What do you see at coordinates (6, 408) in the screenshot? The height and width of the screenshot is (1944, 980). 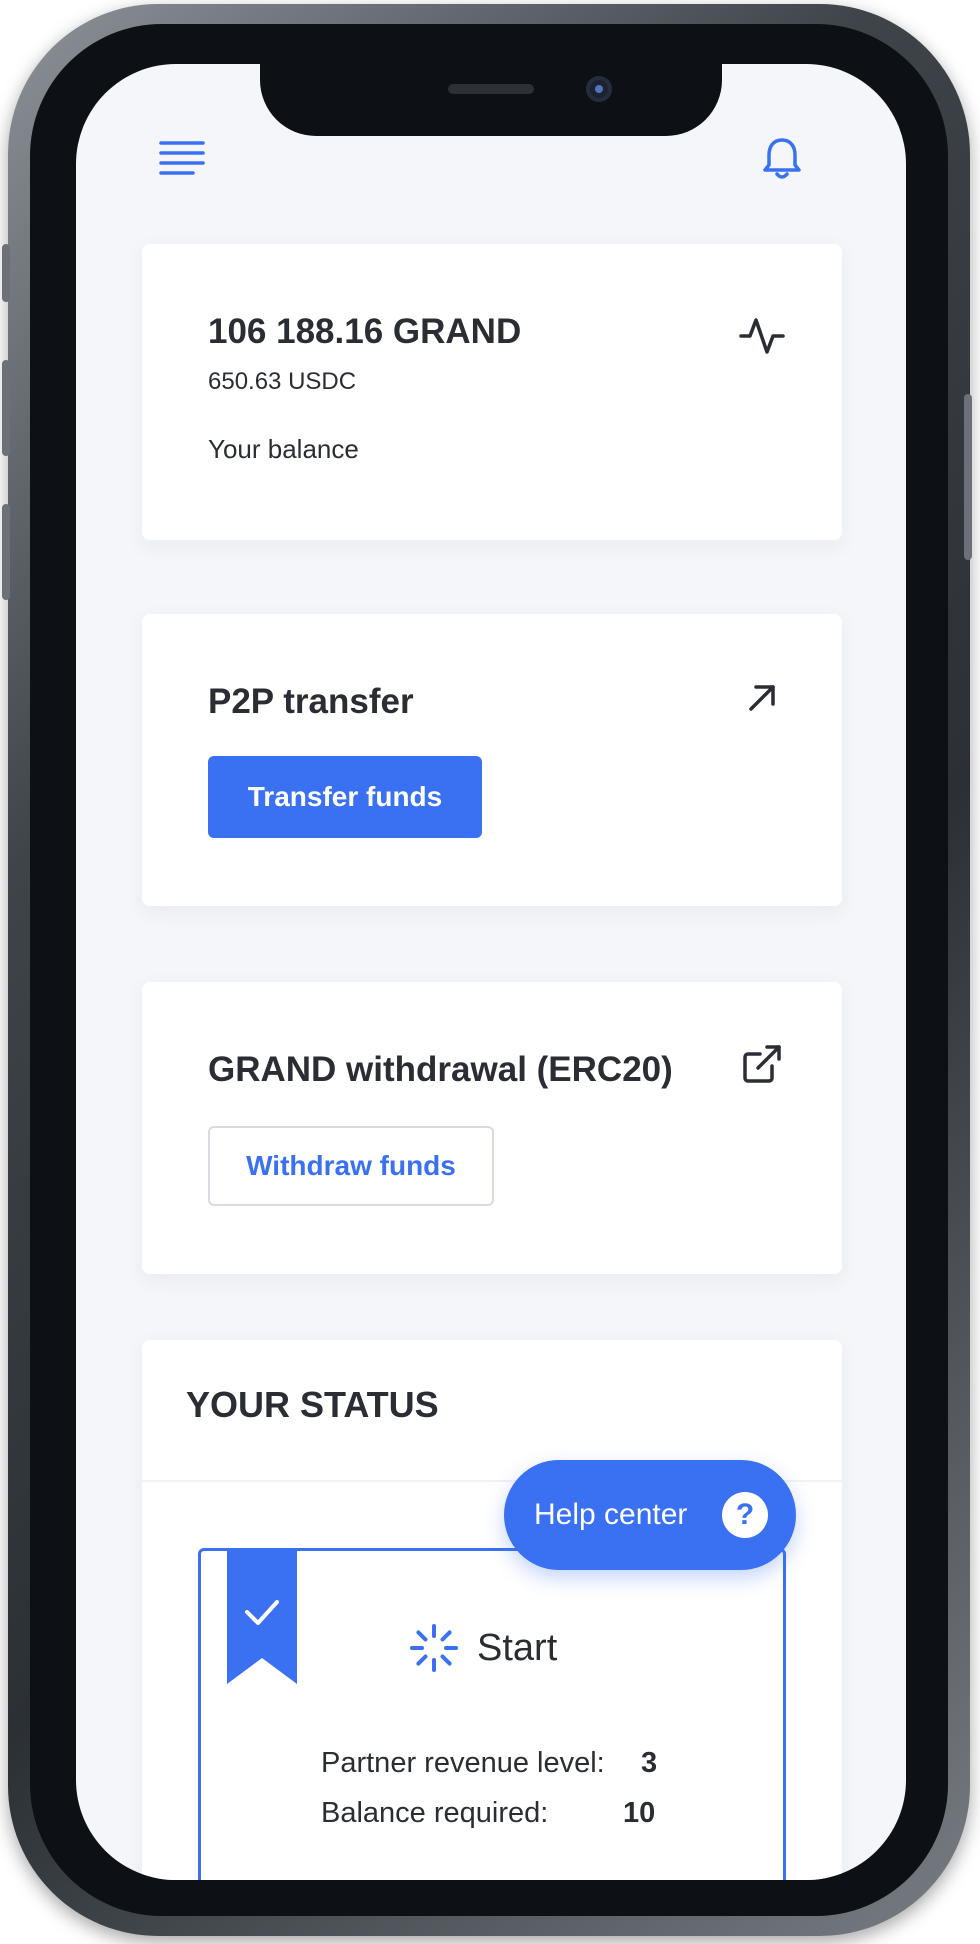 I see `side-button-volume-up` at bounding box center [6, 408].